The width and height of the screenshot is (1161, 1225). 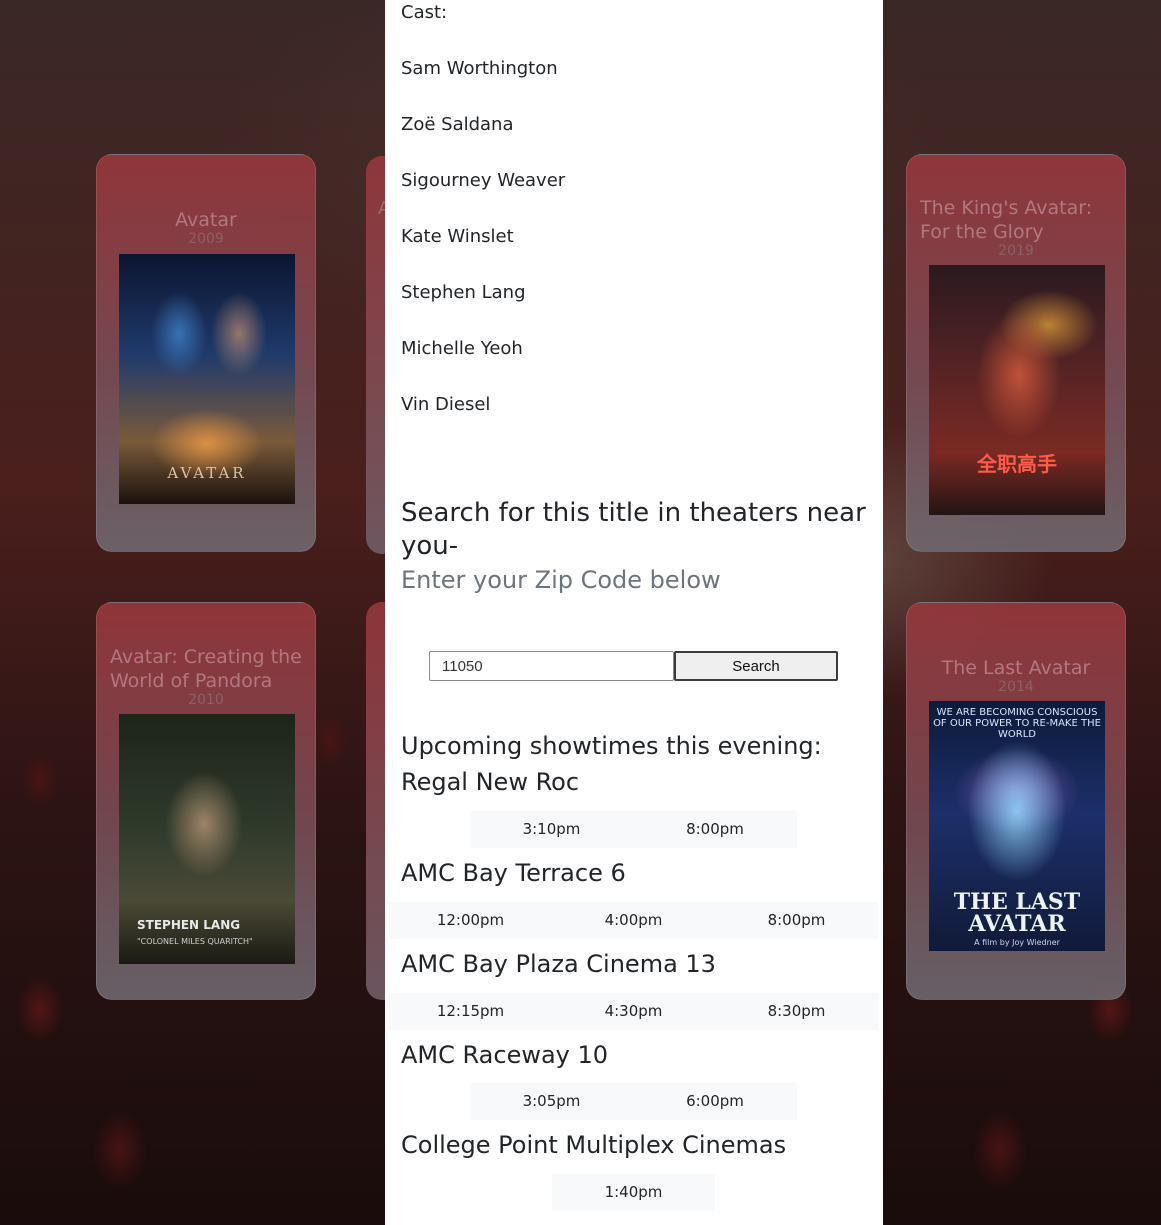 What do you see at coordinates (633, 1192) in the screenshot?
I see `showtime-button: 1:40pm` at bounding box center [633, 1192].